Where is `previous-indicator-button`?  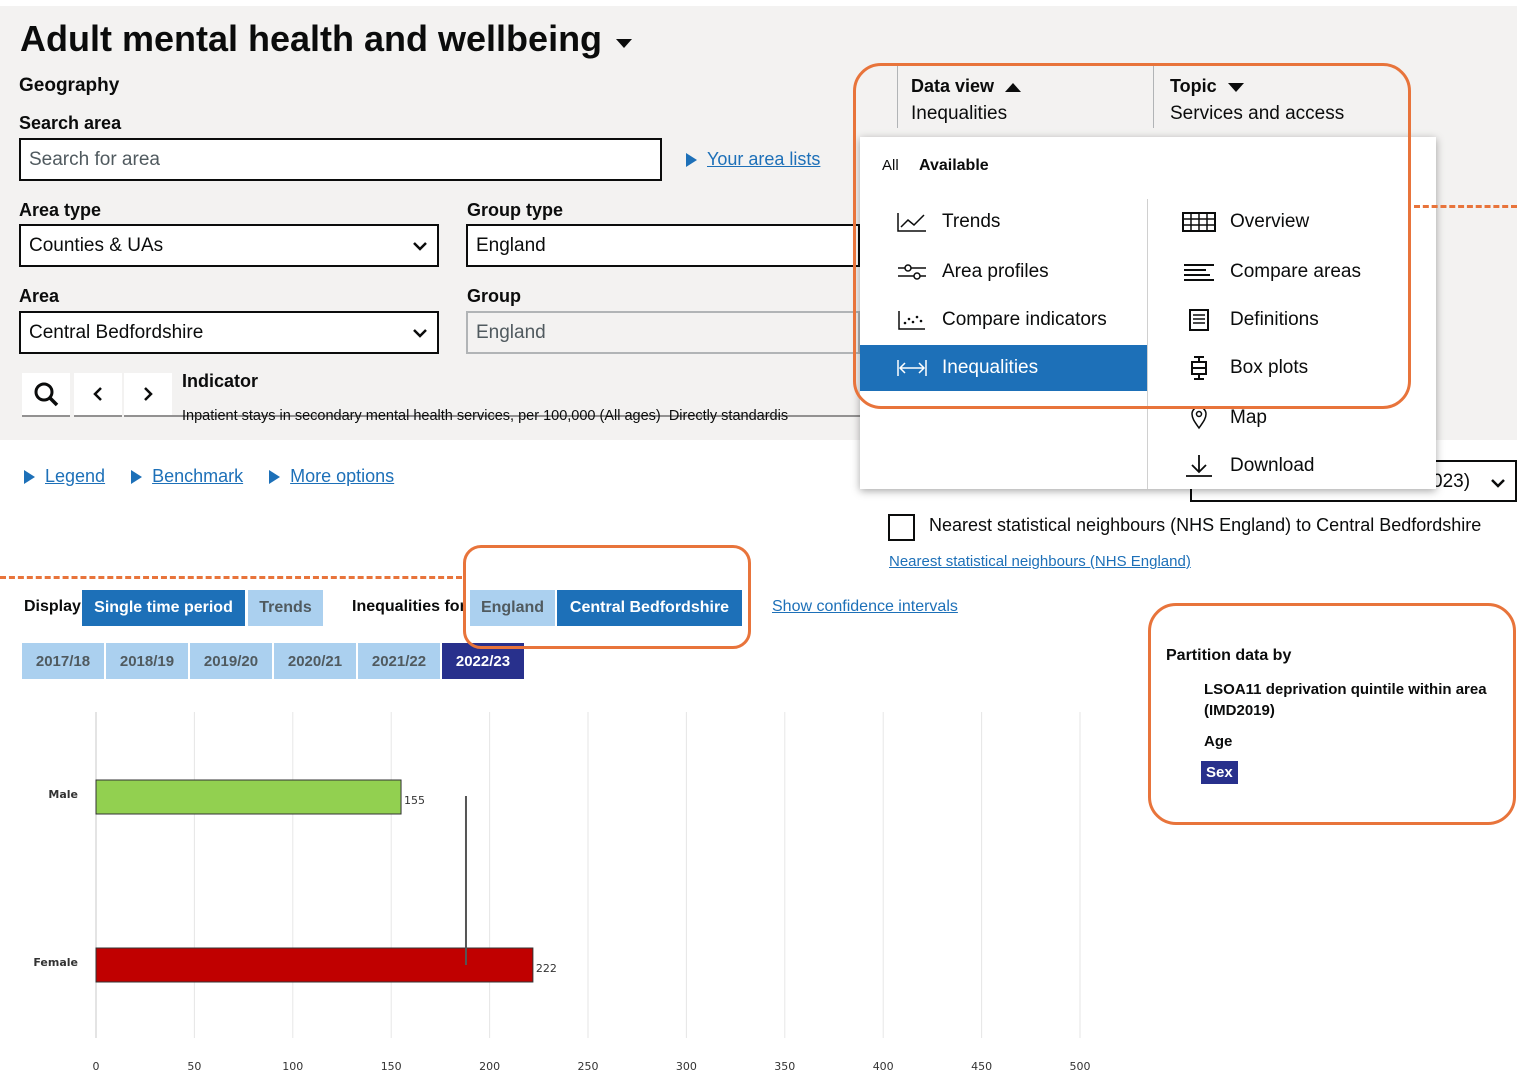
previous-indicator-button is located at coordinates (98, 395).